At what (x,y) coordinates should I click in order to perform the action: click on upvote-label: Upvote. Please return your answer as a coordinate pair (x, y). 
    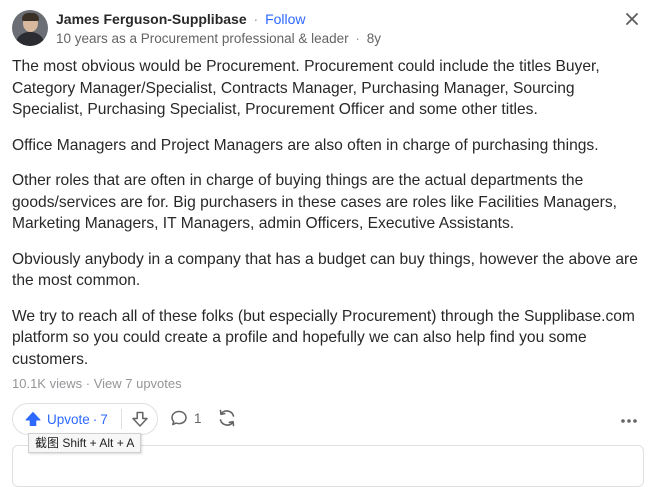
    Looking at the image, I should click on (68, 419).